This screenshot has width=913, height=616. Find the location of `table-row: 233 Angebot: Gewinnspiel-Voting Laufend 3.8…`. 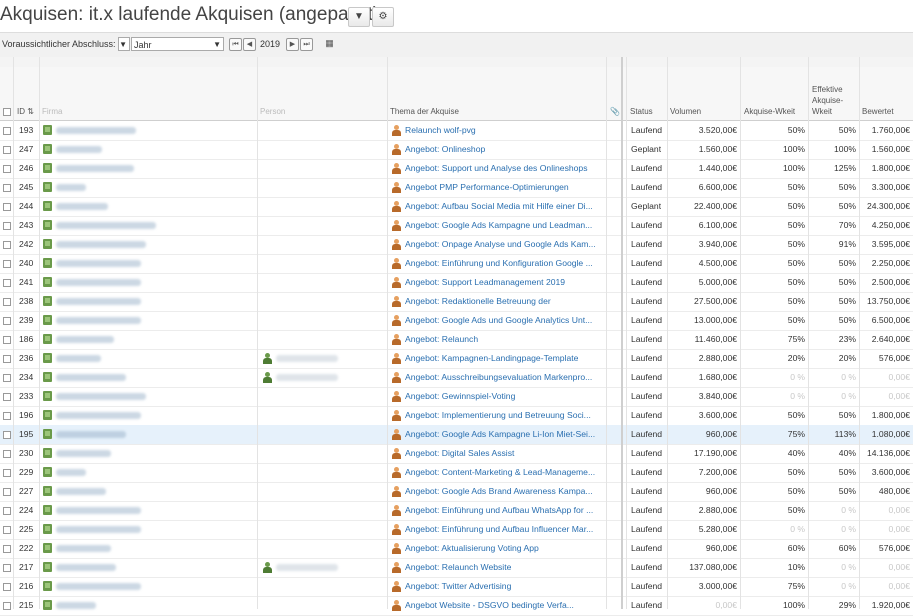

table-row: 233 Angebot: Gewinnspiel-Voting Laufend 3.8… is located at coordinates (456, 397).